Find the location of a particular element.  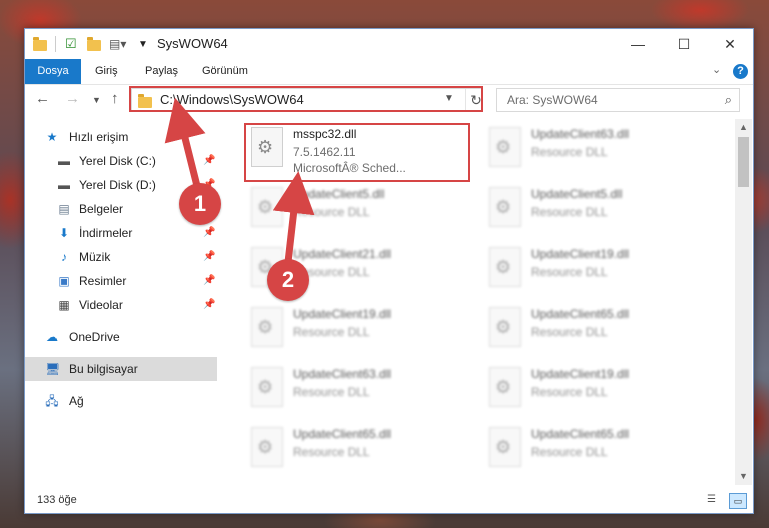

sidebar-item-network: 🖧 Ağ is located at coordinates (121, 401).